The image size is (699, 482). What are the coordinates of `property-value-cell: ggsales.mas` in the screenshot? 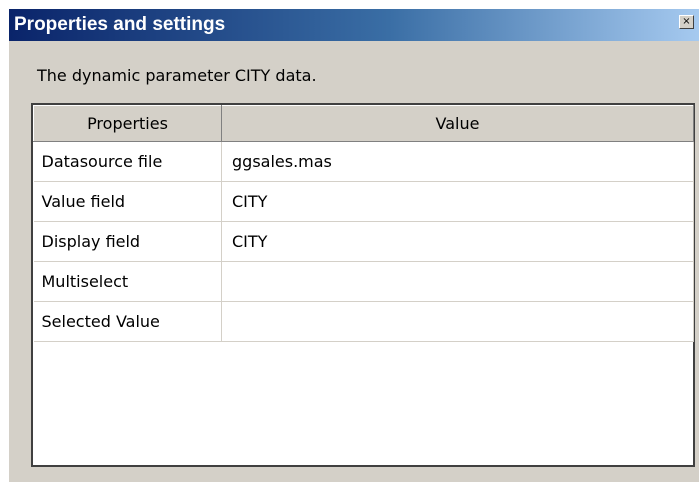 It's located at (457, 161).